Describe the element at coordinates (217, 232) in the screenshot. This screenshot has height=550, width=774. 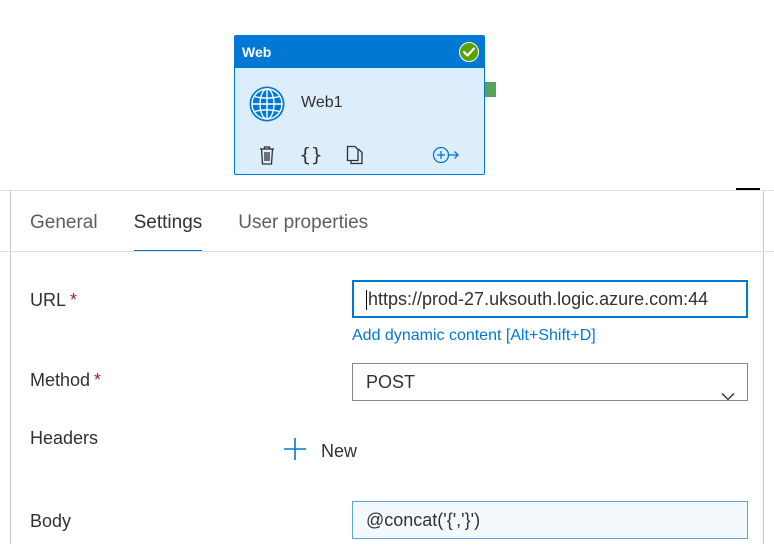
I see `properties-tabs: General Settings User properties` at that location.